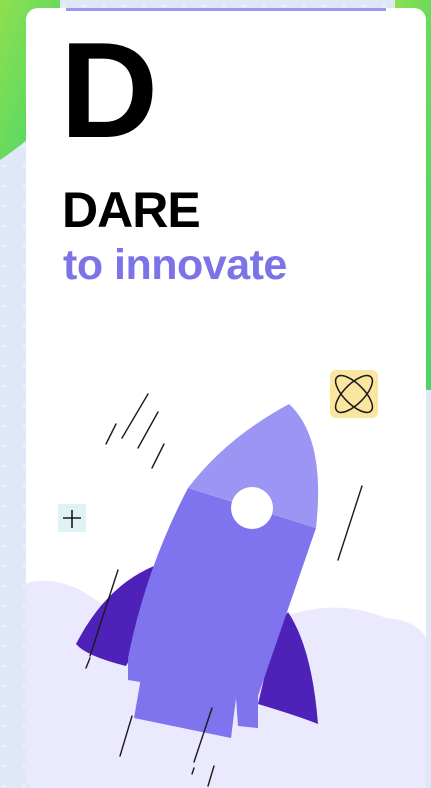 The image size is (431, 788). What do you see at coordinates (72, 518) in the screenshot?
I see `plus-icon` at bounding box center [72, 518].